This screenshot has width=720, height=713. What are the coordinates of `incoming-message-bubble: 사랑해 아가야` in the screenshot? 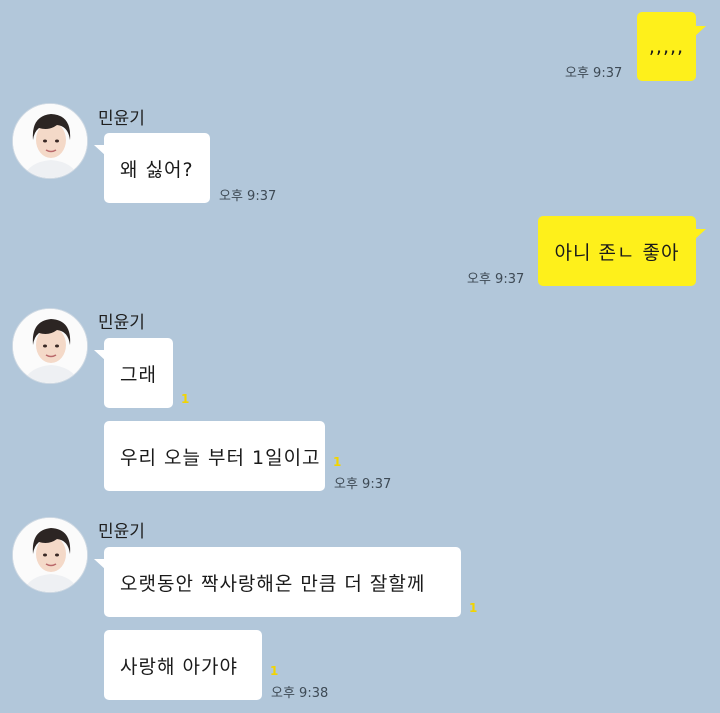 It's located at (183, 665).